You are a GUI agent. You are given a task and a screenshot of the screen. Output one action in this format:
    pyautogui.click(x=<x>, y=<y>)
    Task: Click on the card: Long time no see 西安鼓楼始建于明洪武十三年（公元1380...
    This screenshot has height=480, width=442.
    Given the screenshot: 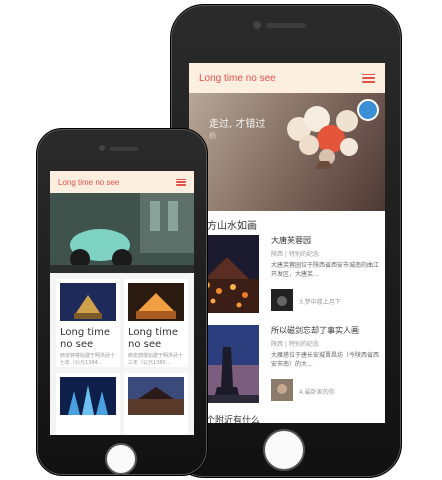 What is the action you would take?
    pyautogui.click(x=156, y=323)
    